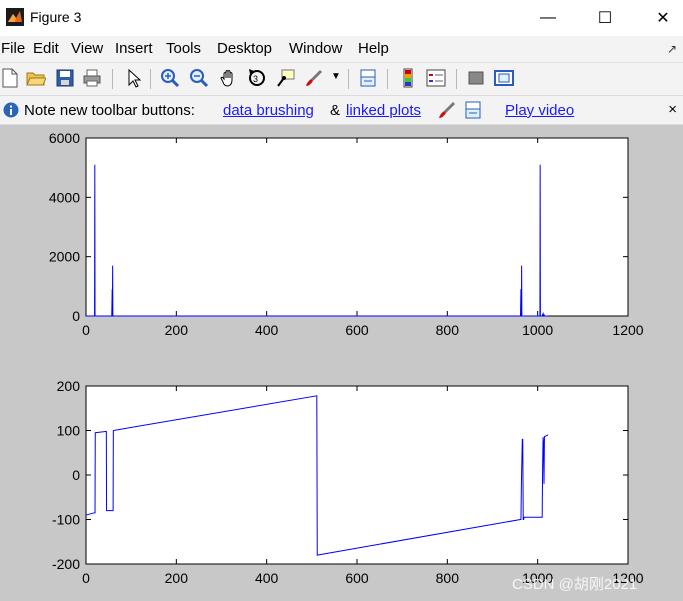 The height and width of the screenshot is (601, 683). Describe the element at coordinates (64, 138) in the screenshot. I see `y-tick-label: 6000` at that location.